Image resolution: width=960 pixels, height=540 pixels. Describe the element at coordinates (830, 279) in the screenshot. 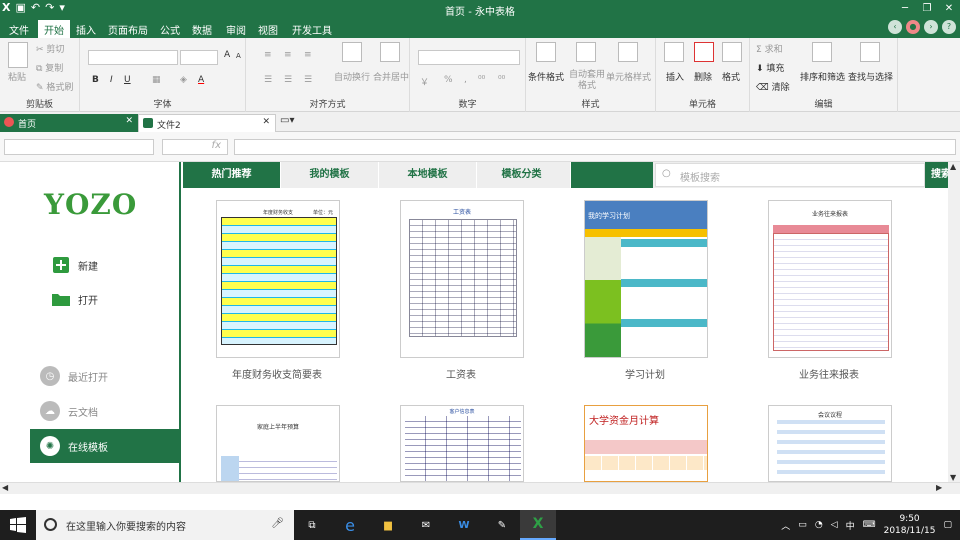

I see `template-card-business: 业务往来报表` at that location.